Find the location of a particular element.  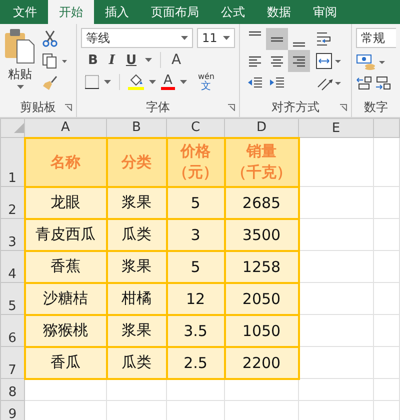

italic-button: I is located at coordinates (112, 60).